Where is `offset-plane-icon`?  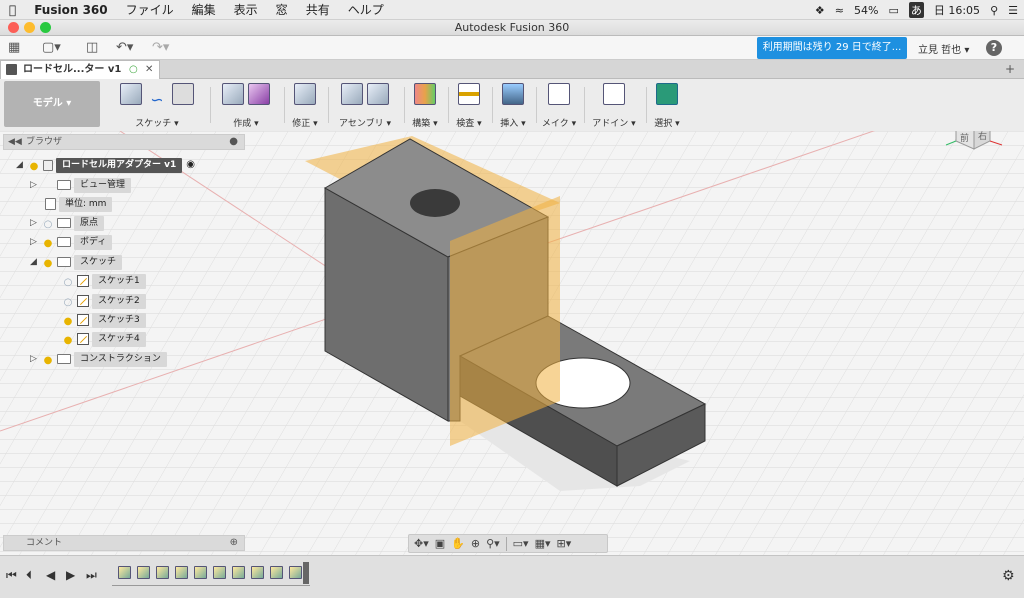
offset-plane-icon is located at coordinates (425, 94).